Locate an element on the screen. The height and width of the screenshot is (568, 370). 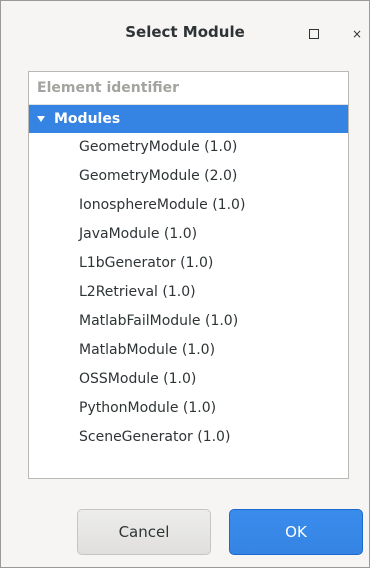
expander-arrow-icon is located at coordinates (41, 119).